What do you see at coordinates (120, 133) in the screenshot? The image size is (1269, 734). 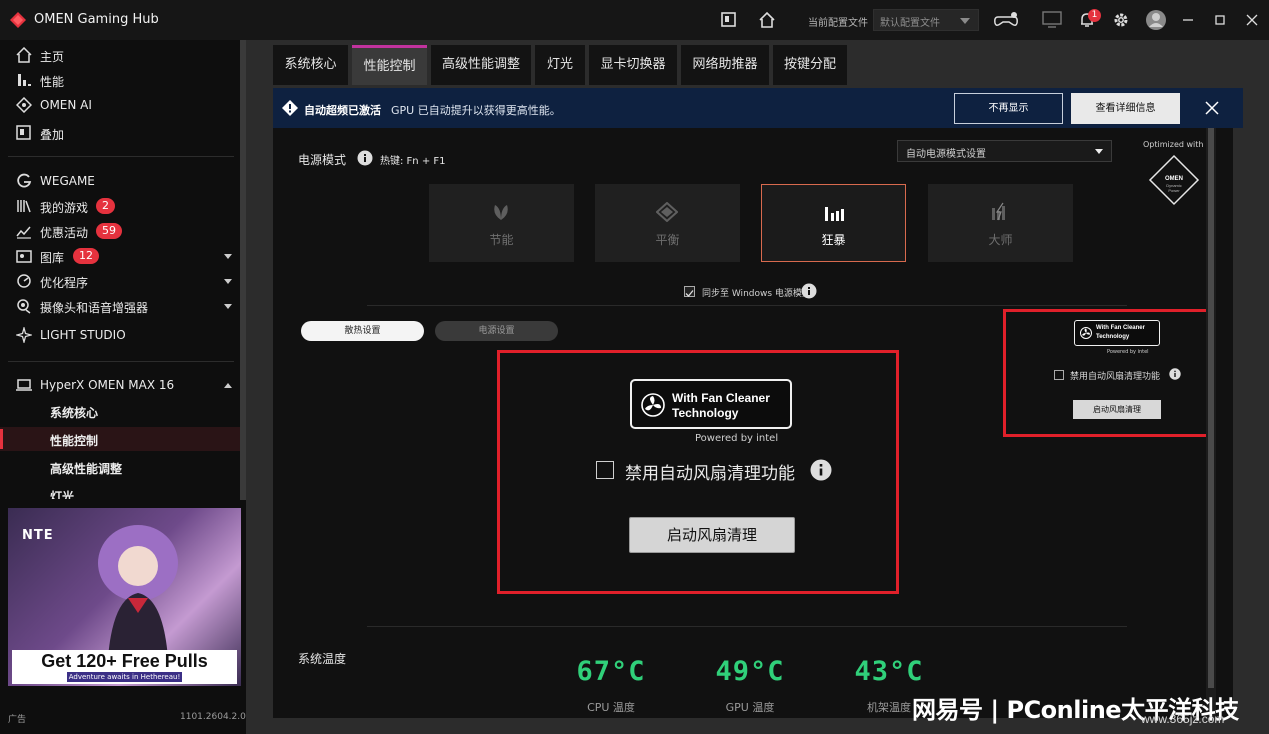 I see `sidebar-item-overlay: 叠加` at bounding box center [120, 133].